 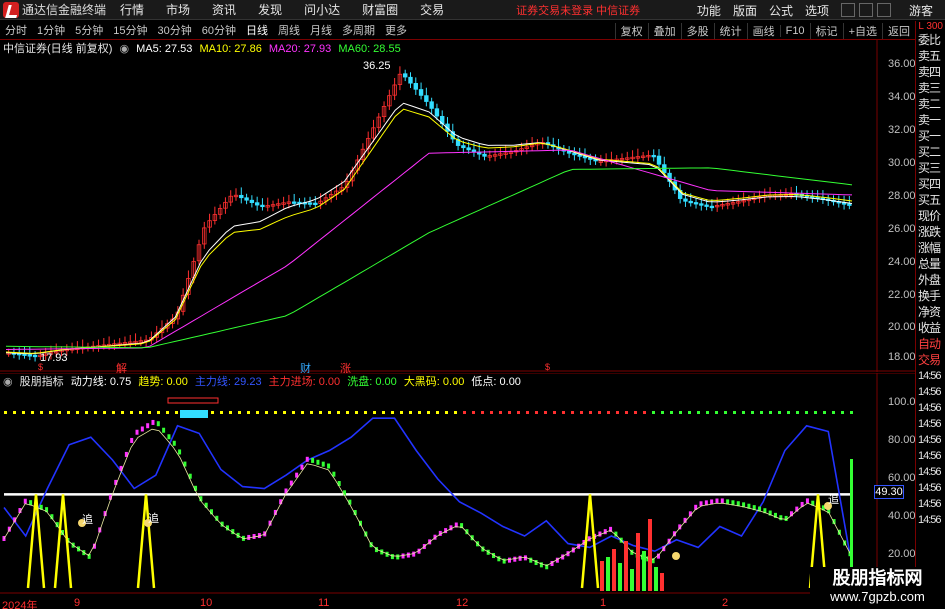 I want to click on side-panel-item: 买四, so click(x=930, y=184).